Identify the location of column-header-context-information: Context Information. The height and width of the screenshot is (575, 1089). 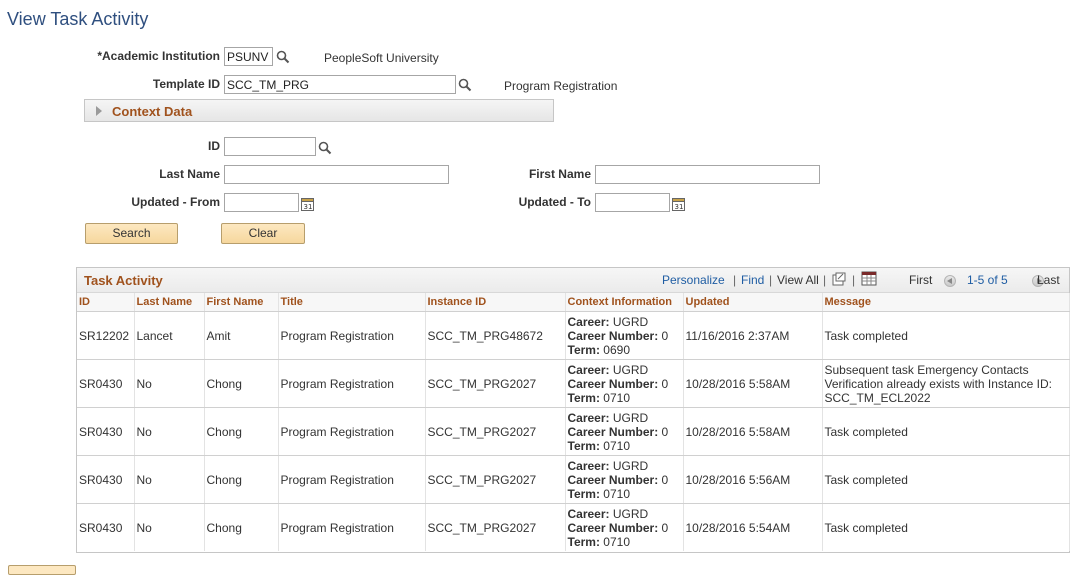
(624, 302).